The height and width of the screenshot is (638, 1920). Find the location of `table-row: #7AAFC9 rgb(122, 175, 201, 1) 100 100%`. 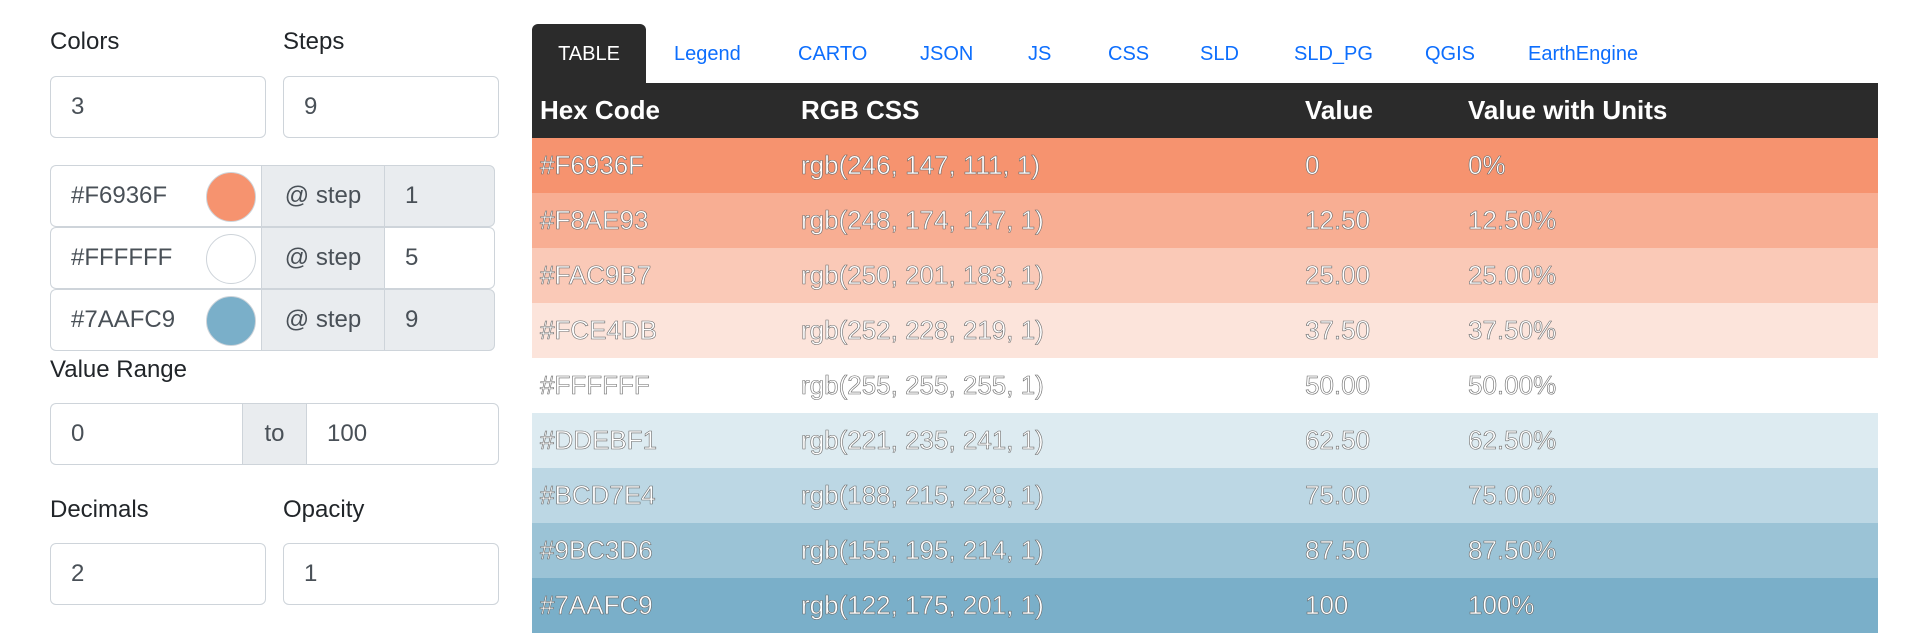

table-row: #7AAFC9 rgb(122, 175, 201, 1) 100 100% is located at coordinates (1205, 605).